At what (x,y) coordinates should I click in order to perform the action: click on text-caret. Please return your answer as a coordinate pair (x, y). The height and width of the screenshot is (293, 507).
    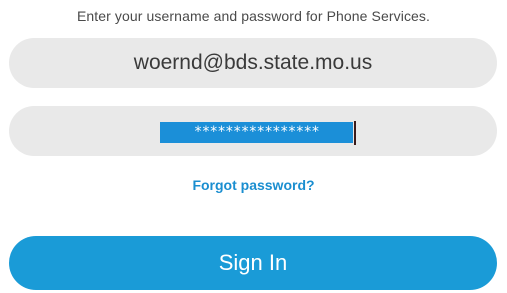
    Looking at the image, I should click on (355, 133).